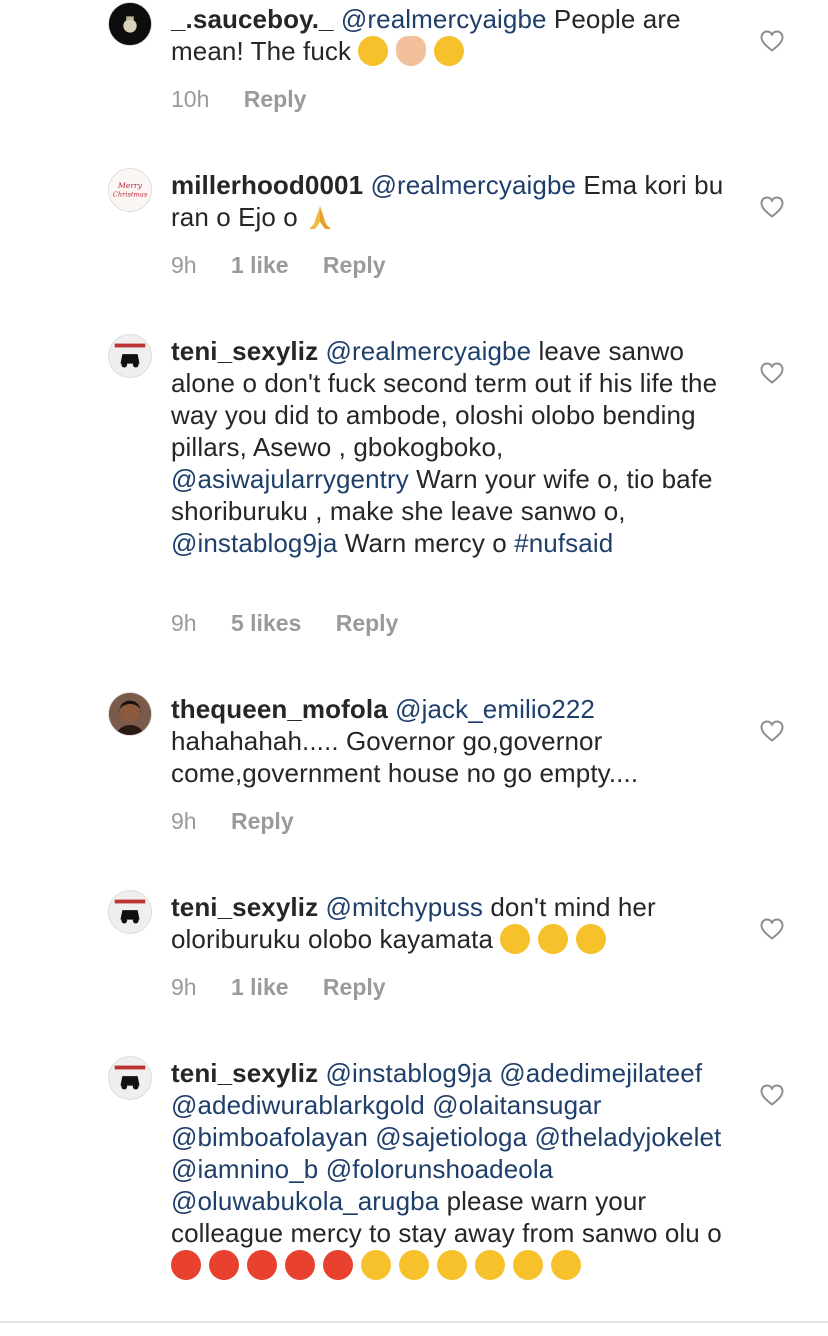 The height and width of the screenshot is (1336, 828). What do you see at coordinates (440, 1169) in the screenshot?
I see `mention-link: @folorunshoadeola` at bounding box center [440, 1169].